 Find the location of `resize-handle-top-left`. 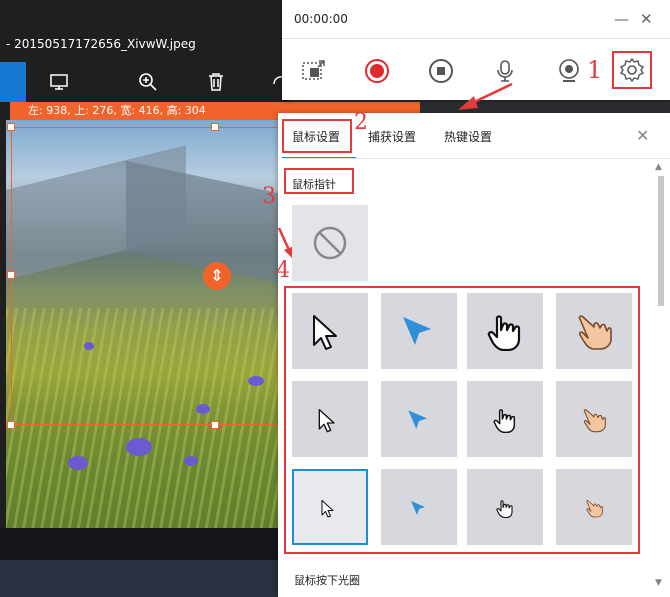

resize-handle-top-left is located at coordinates (11, 127).